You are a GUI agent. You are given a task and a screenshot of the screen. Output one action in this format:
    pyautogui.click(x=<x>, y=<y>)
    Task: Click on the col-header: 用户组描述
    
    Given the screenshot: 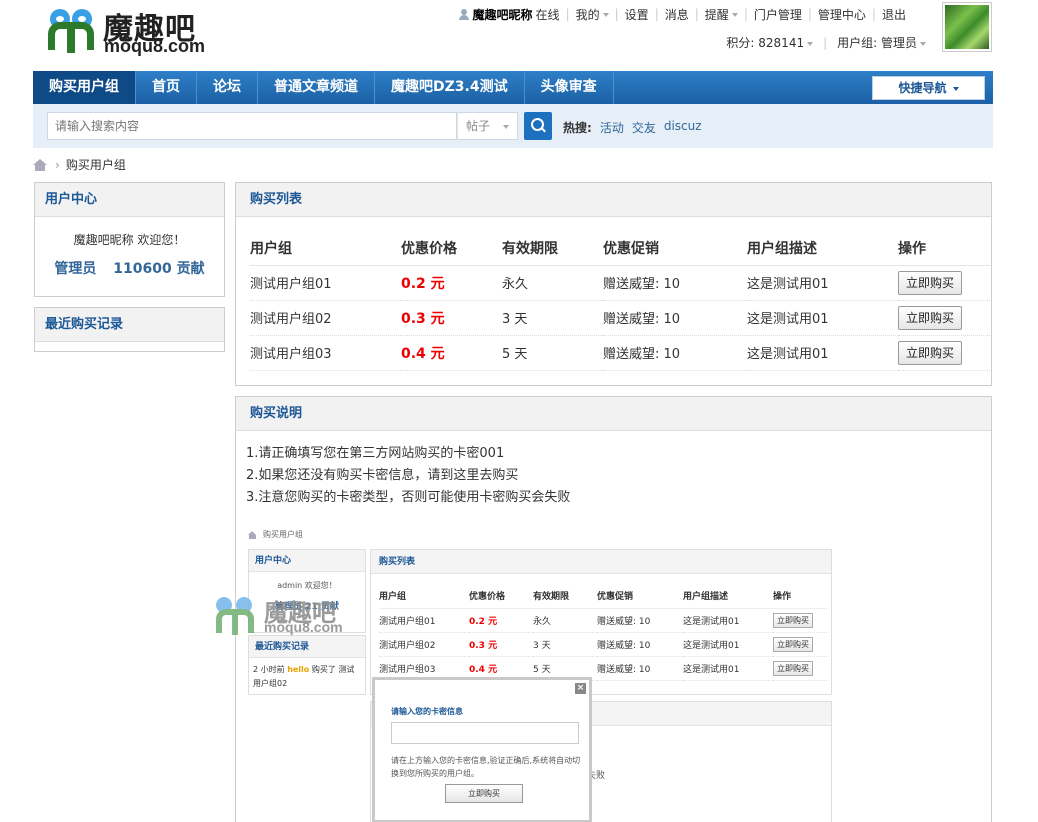 What is the action you would take?
    pyautogui.click(x=822, y=248)
    